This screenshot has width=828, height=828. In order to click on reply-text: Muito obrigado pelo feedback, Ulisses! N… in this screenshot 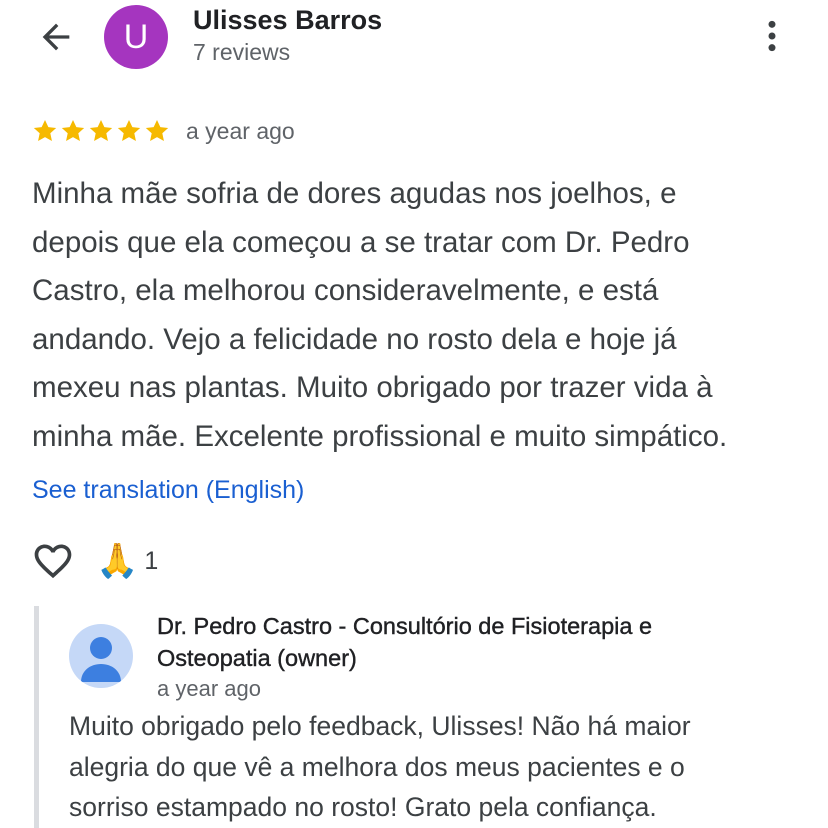, I will do `click(439, 767)`.